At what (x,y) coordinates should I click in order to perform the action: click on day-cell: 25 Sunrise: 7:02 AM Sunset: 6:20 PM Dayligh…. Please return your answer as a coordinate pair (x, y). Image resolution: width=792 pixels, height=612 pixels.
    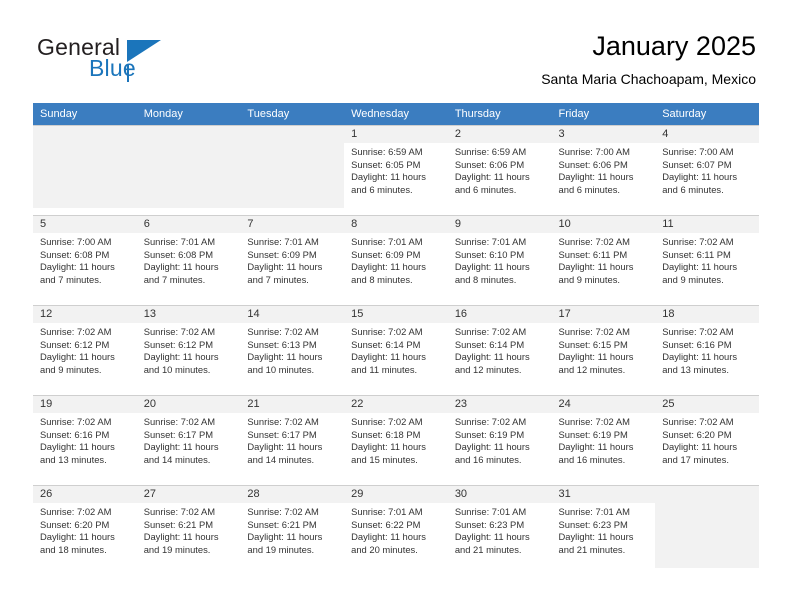
    Looking at the image, I should click on (707, 436).